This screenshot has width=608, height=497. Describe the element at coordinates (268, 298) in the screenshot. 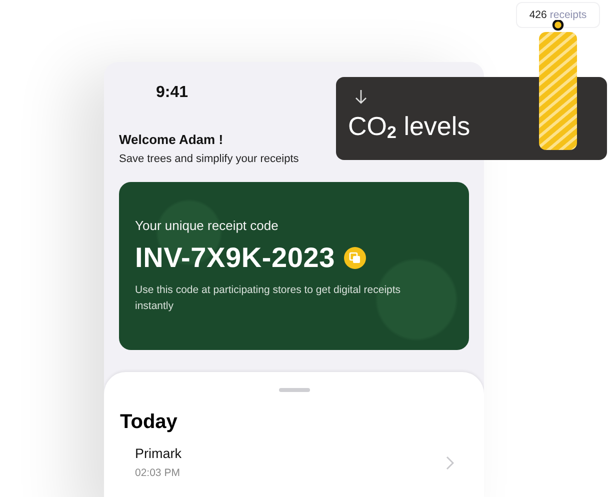

I see `card-note: Use this code at participating stores to get digital receipts instantly` at that location.